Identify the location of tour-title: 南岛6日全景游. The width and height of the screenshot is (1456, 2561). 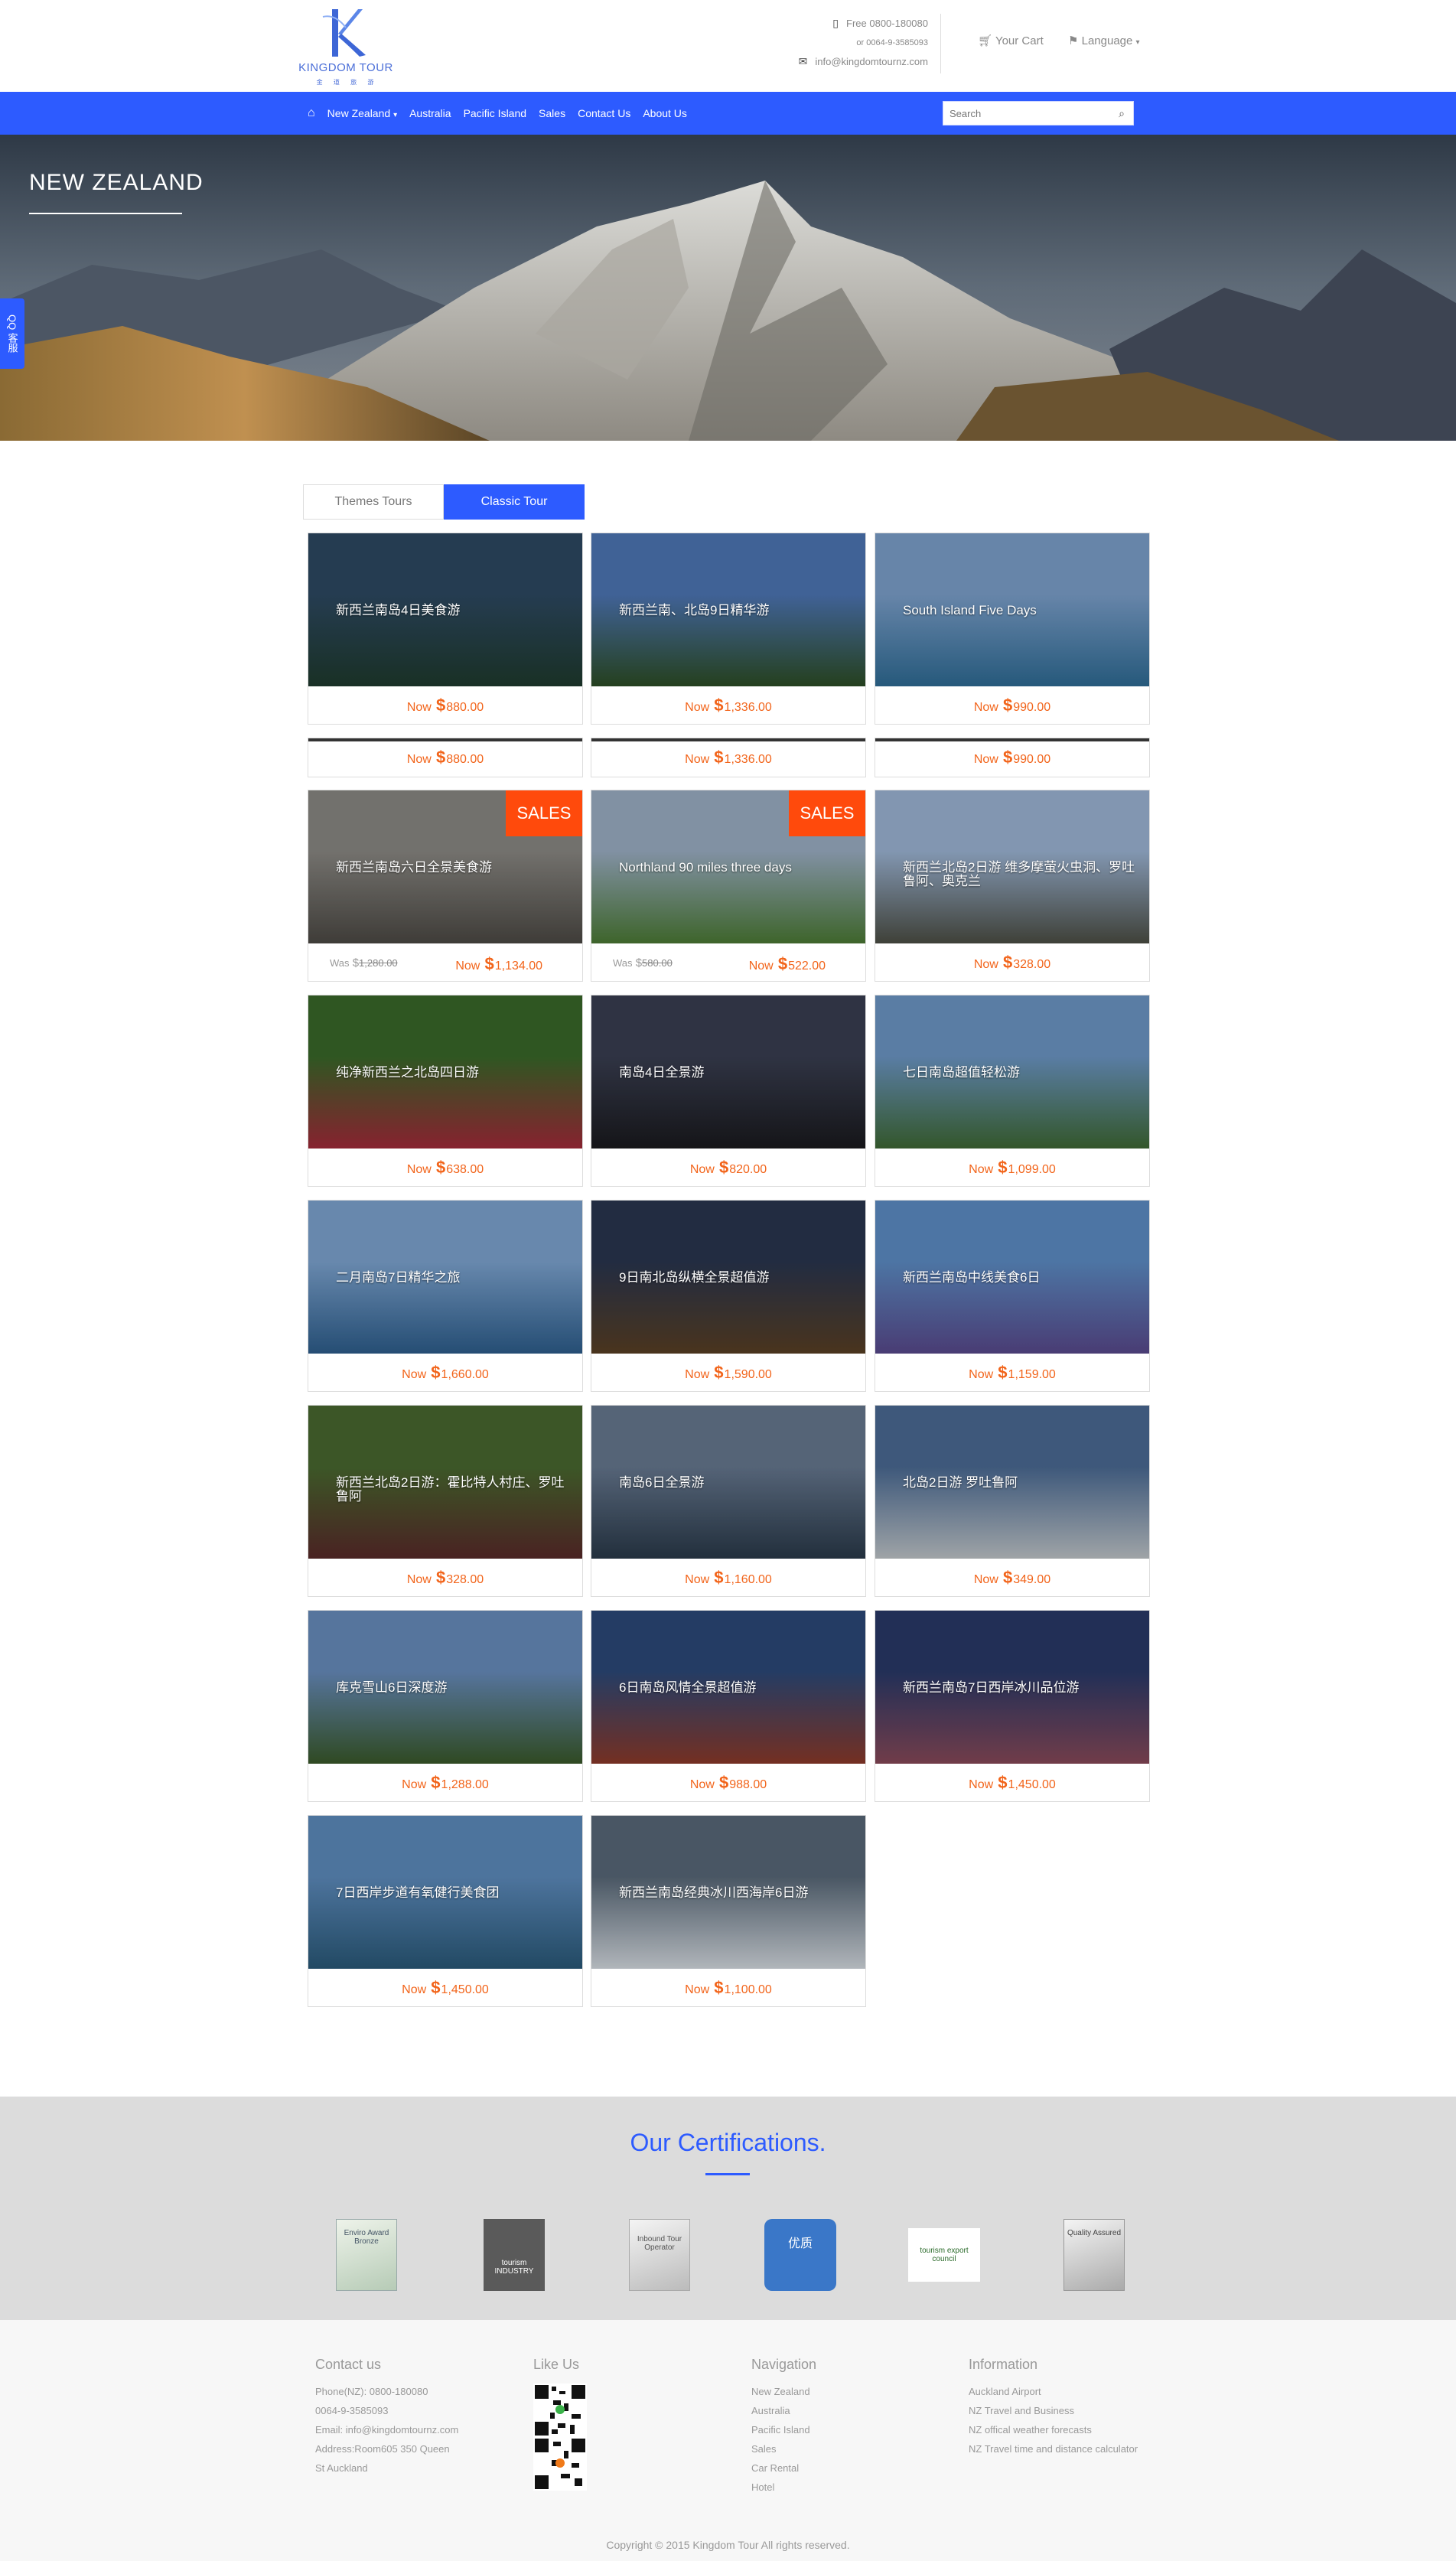
(738, 1483).